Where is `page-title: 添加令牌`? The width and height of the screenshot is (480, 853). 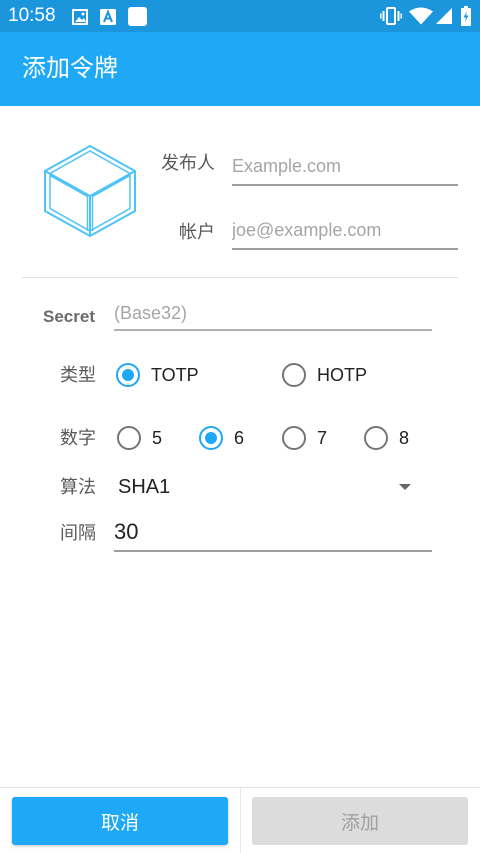
page-title: 添加令牌 is located at coordinates (70, 68).